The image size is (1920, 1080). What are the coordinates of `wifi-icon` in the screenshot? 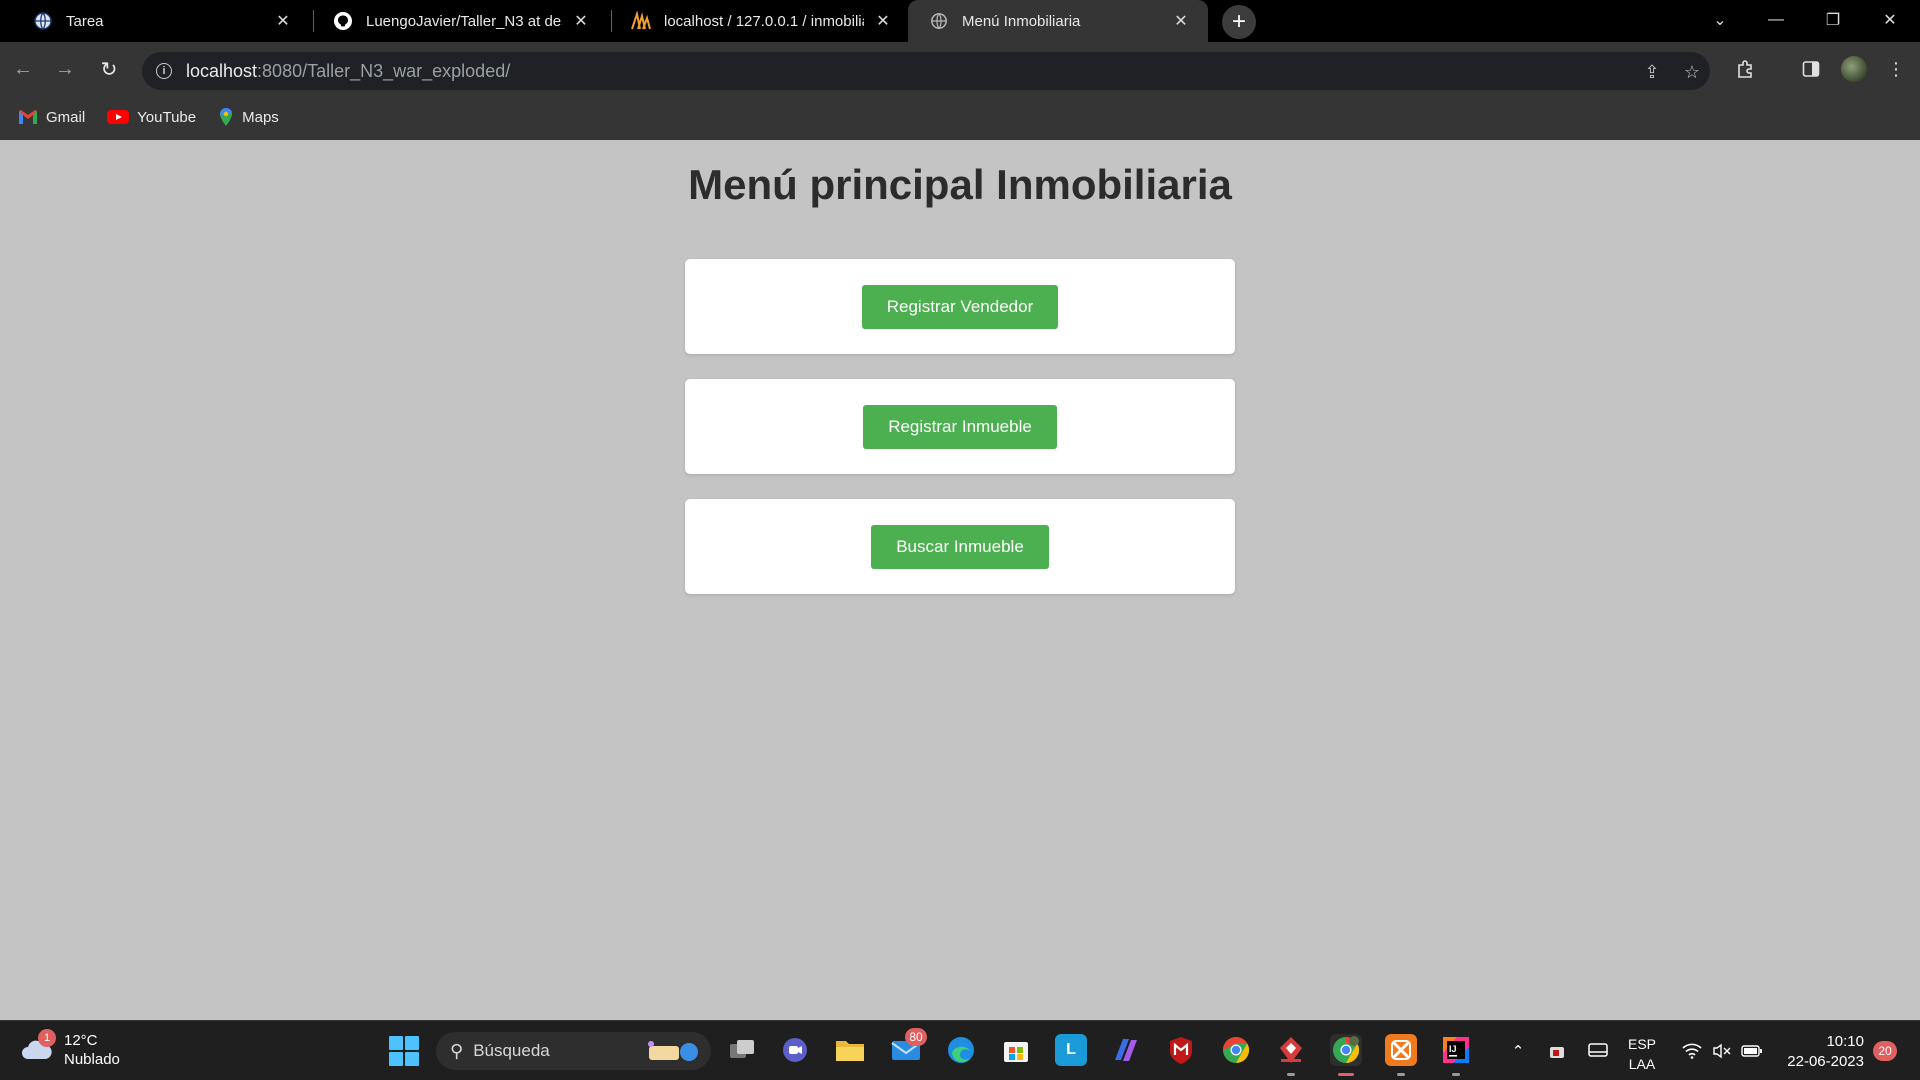 It's located at (1692, 1051).